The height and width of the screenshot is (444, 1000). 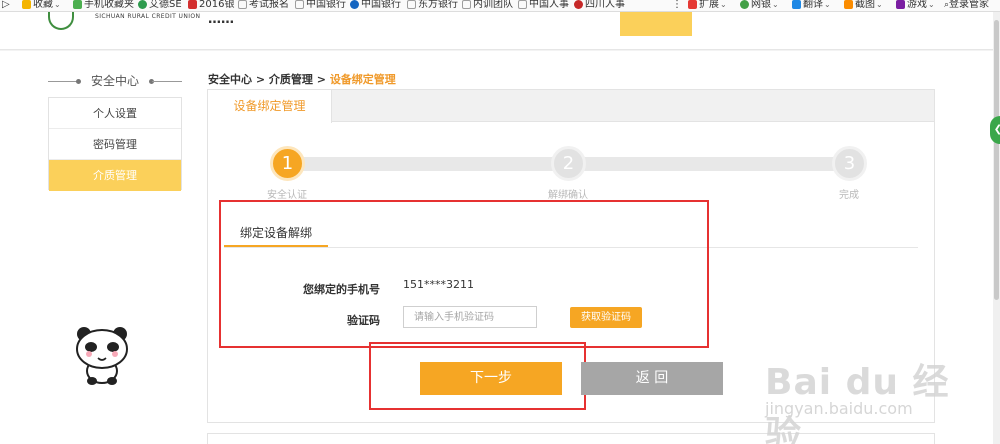 I want to click on step-3-circle: 3, so click(x=849, y=163).